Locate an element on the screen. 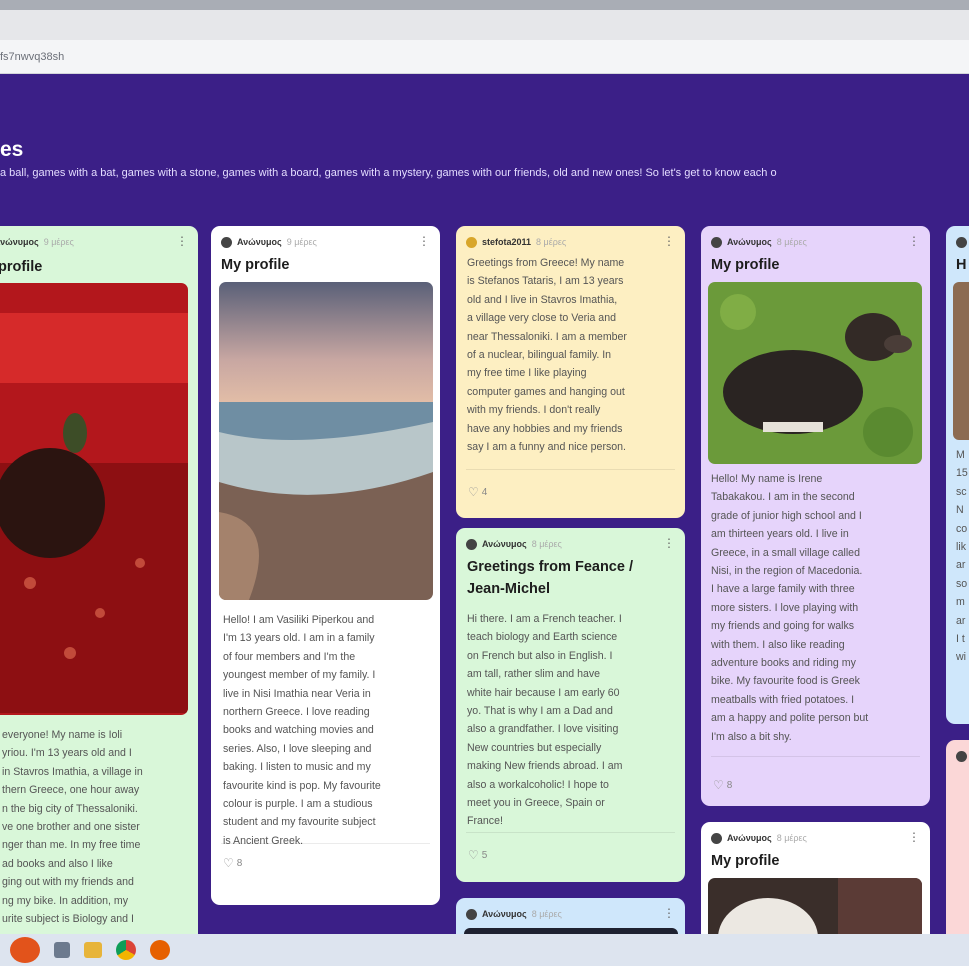 This screenshot has width=969, height=966. like-button: ♡ 5 is located at coordinates (477, 855).